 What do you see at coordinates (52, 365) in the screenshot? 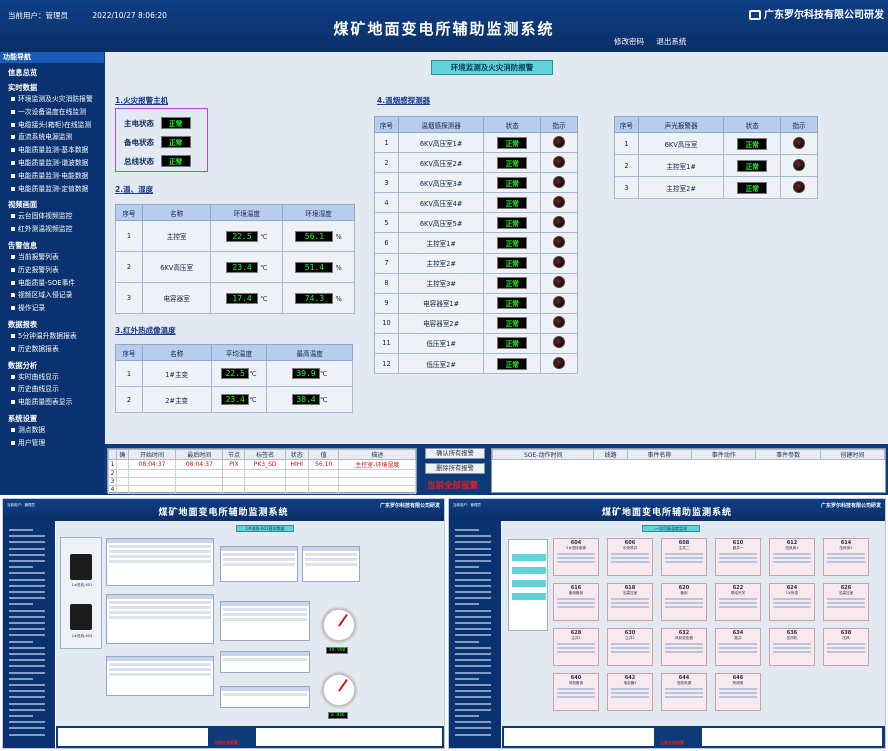
I see `sidebar-group: 数据分析` at bounding box center [52, 365].